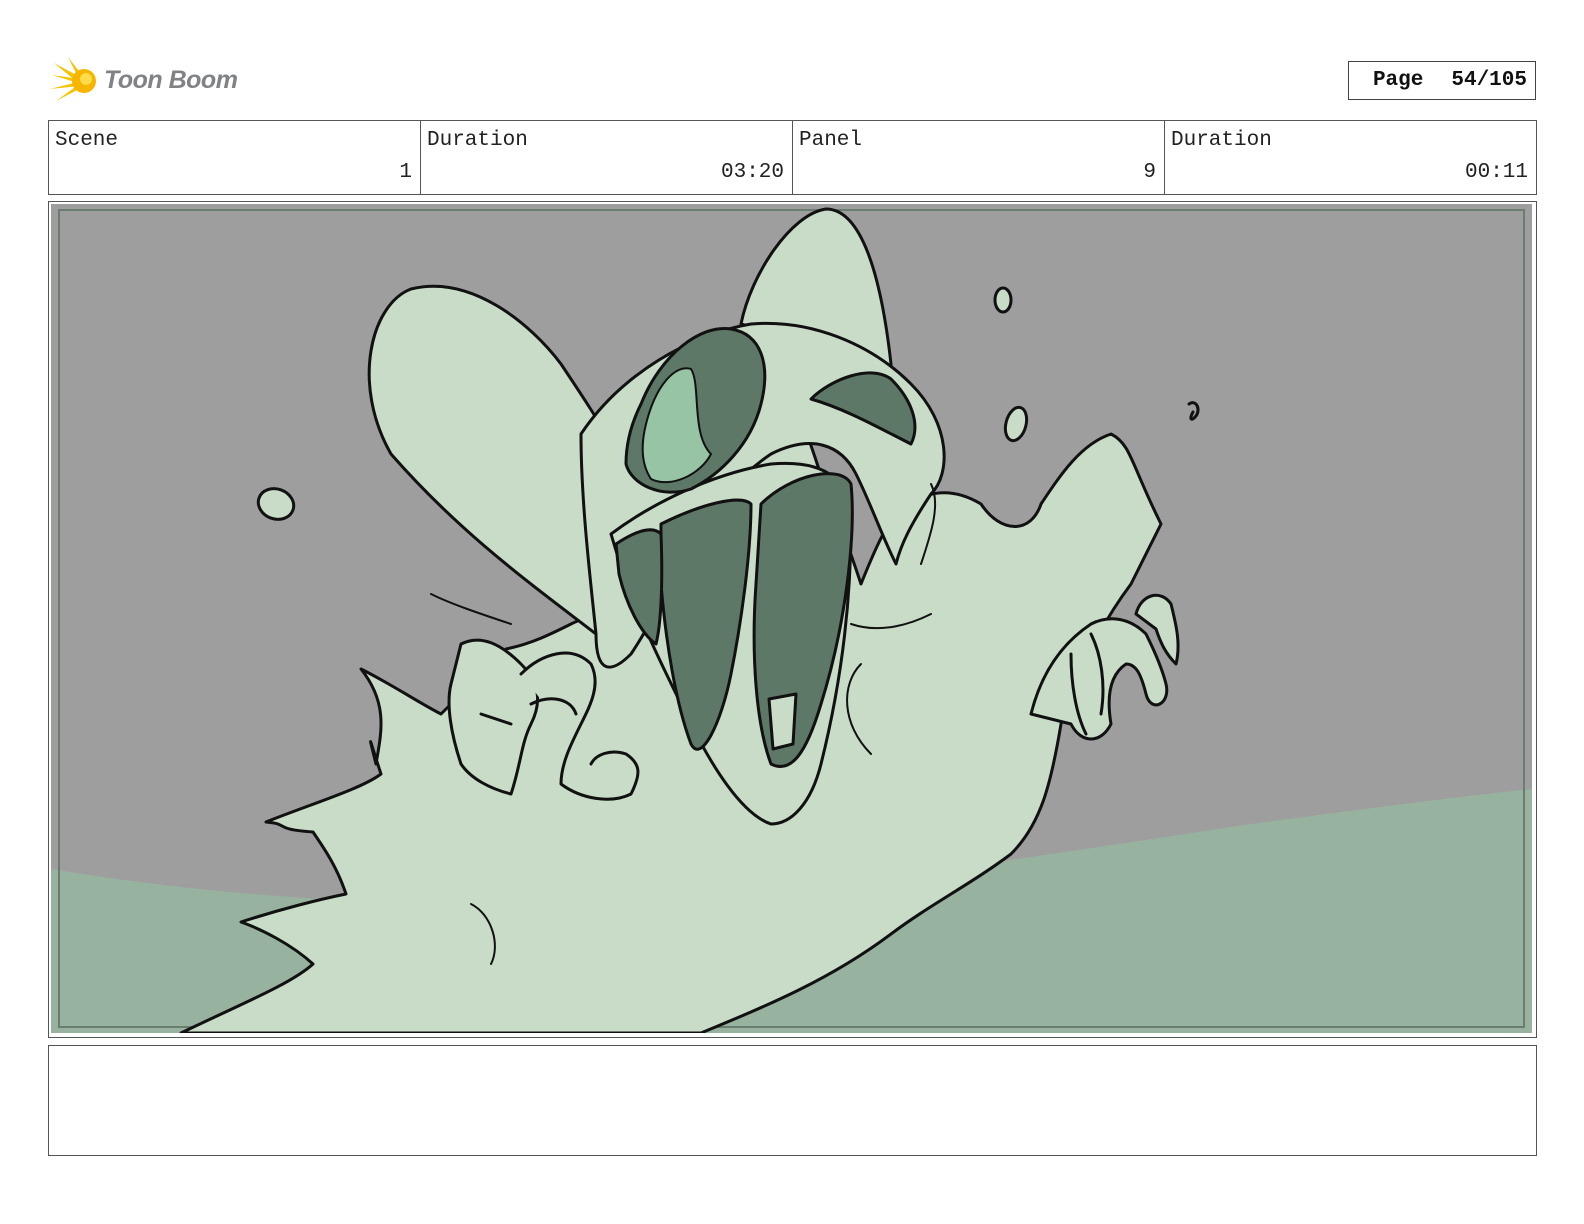 The width and height of the screenshot is (1584, 1224). I want to click on panel-notes-box, so click(792, 1100).